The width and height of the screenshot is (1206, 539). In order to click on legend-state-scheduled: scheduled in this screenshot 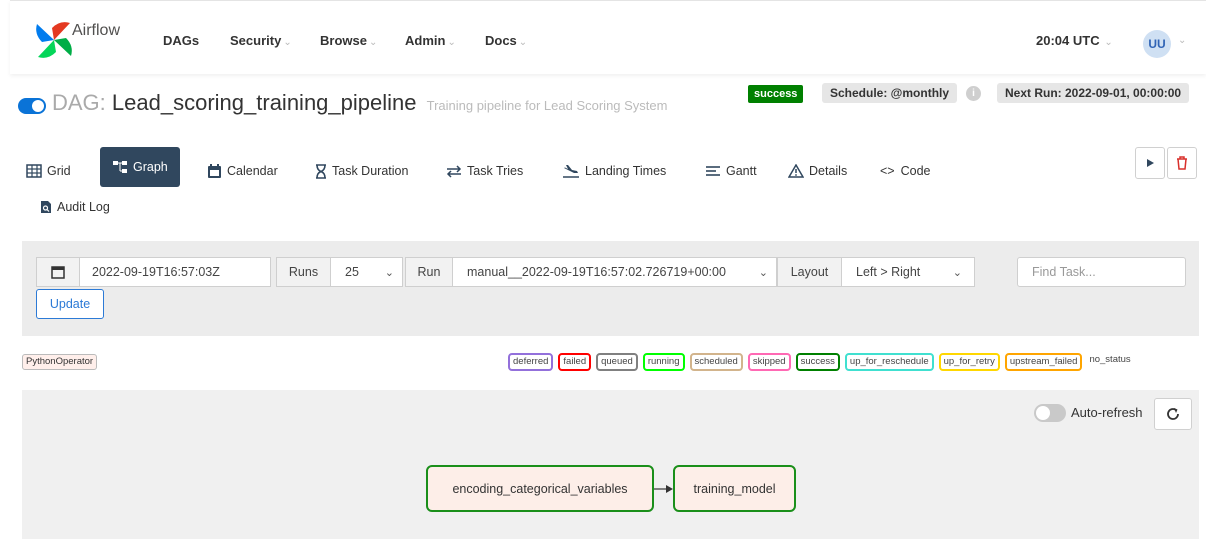, I will do `click(716, 362)`.